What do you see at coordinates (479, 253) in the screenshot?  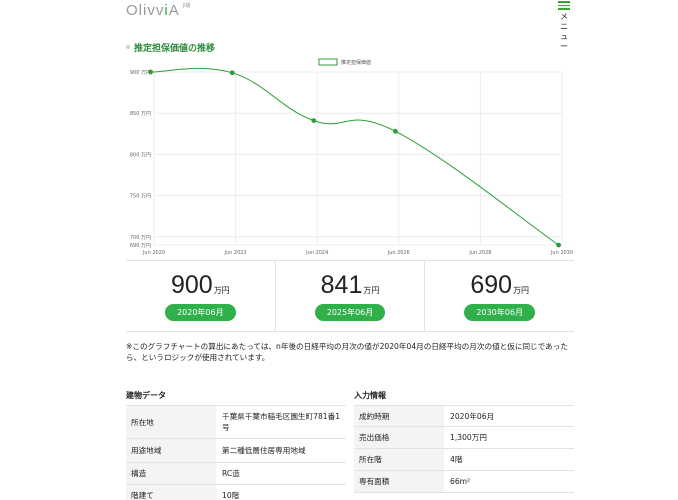 I see `x-tick-label: Jun 2028` at bounding box center [479, 253].